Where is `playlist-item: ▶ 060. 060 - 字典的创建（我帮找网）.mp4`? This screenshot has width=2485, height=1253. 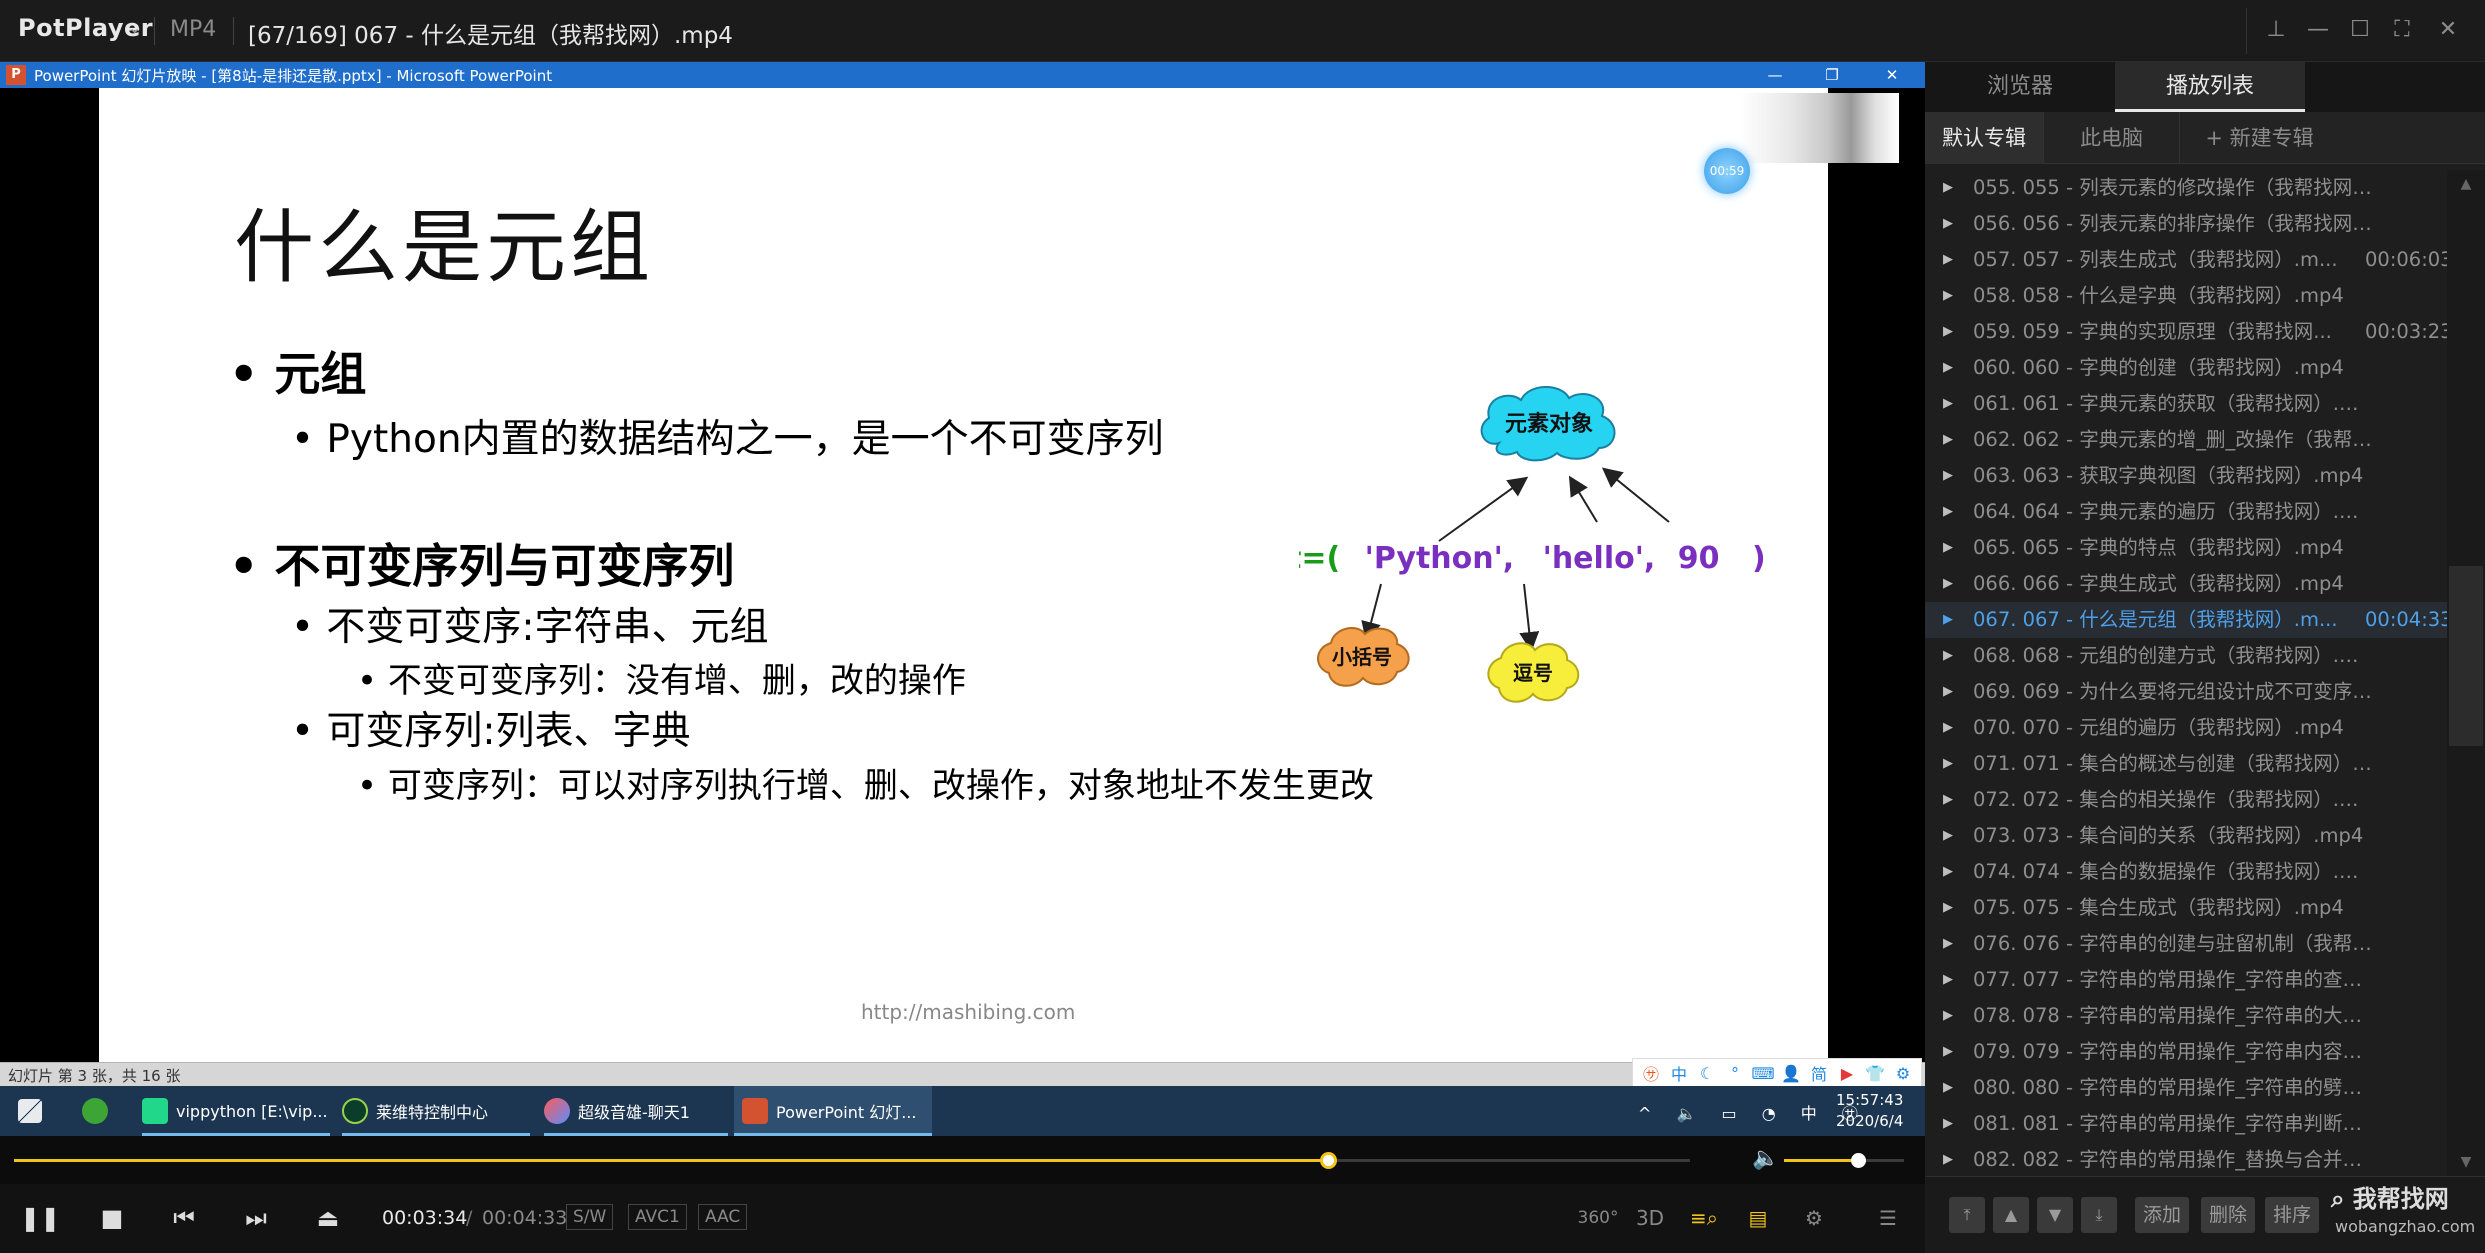
playlist-item: ▶ 060. 060 - 字典的创建（我帮找网）.mp4 is located at coordinates (2186, 368).